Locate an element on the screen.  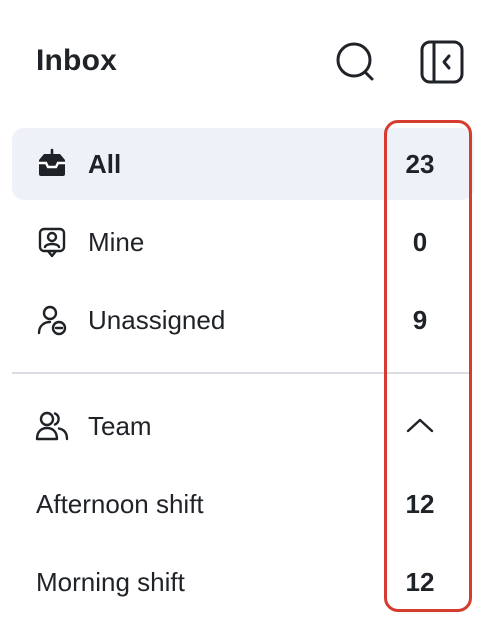
inbox-icon is located at coordinates (52, 164).